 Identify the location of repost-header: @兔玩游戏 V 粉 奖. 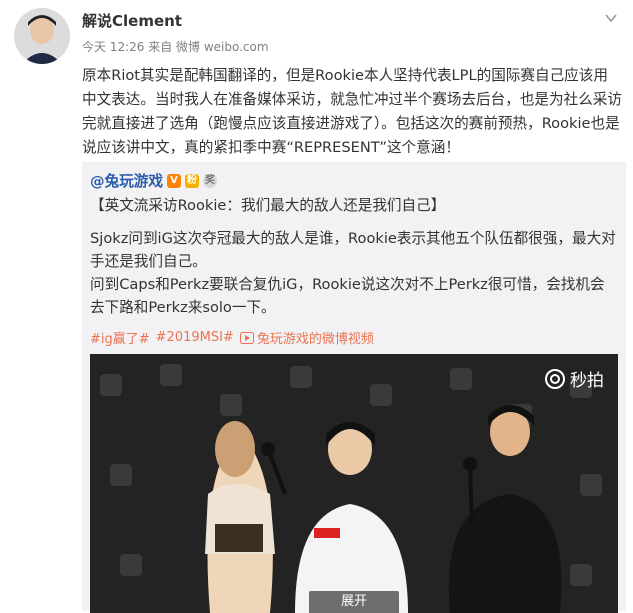
(153, 180).